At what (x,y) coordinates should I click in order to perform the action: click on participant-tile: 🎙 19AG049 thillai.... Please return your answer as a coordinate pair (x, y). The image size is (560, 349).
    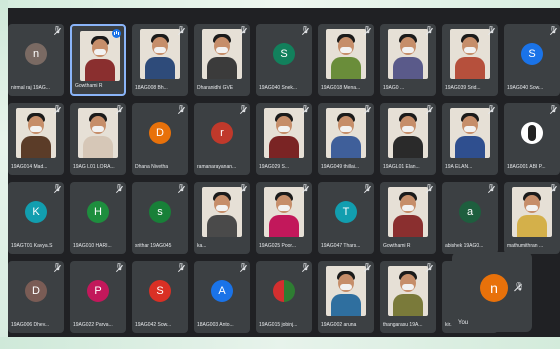
    Looking at the image, I should click on (346, 139).